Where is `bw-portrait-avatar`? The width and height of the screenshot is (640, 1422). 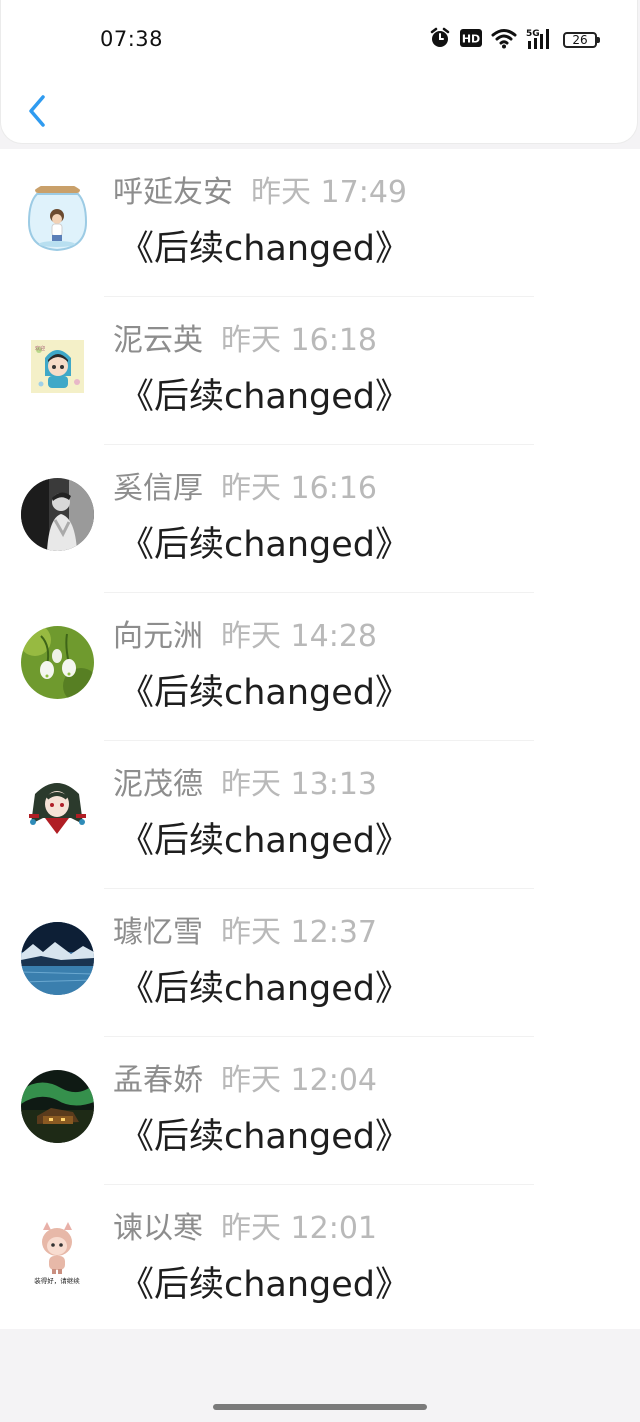
bw-portrait-avatar is located at coordinates (57, 514).